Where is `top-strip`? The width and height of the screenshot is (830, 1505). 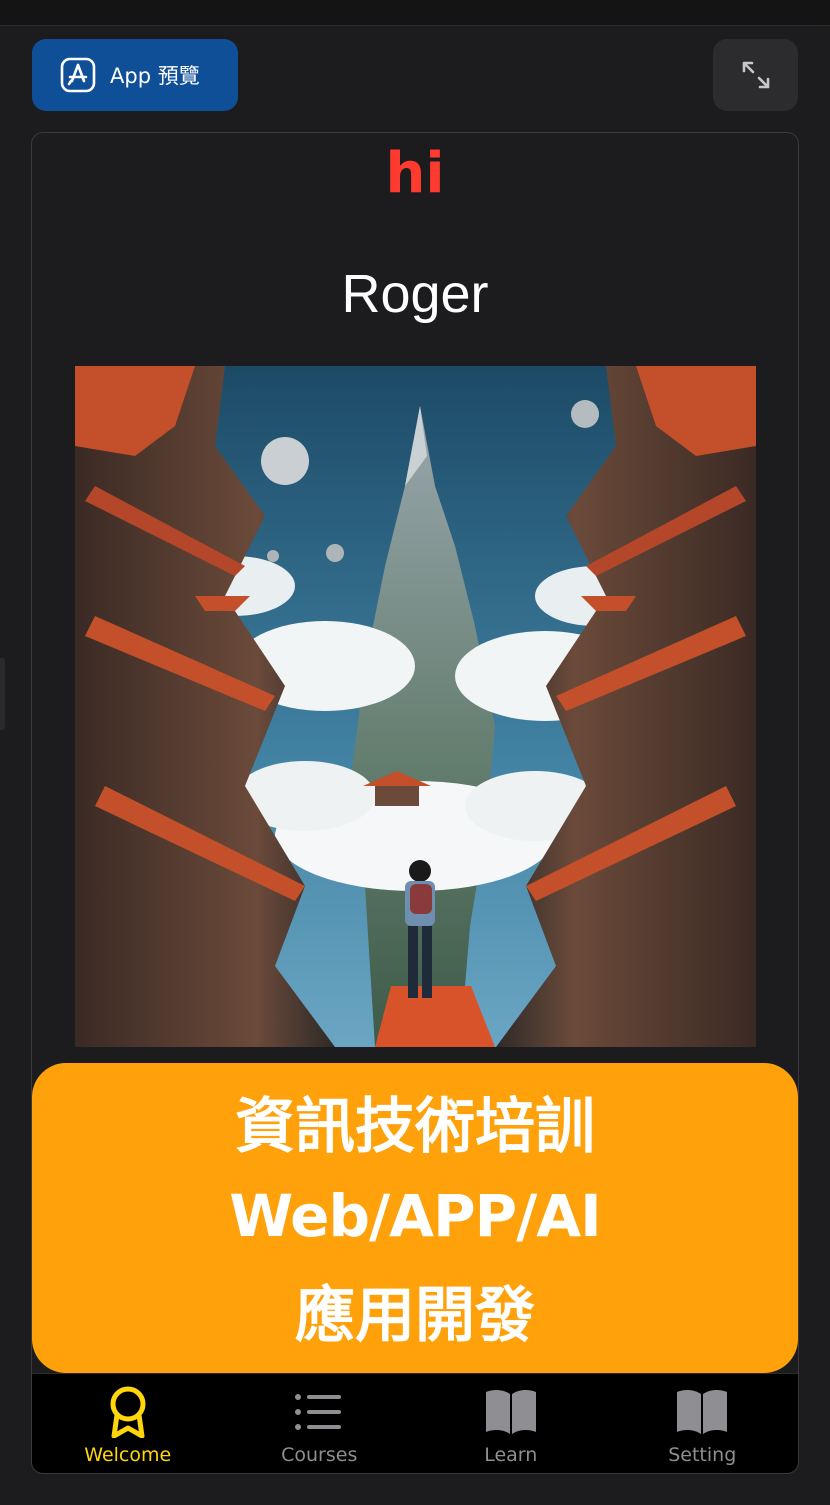 top-strip is located at coordinates (415, 13).